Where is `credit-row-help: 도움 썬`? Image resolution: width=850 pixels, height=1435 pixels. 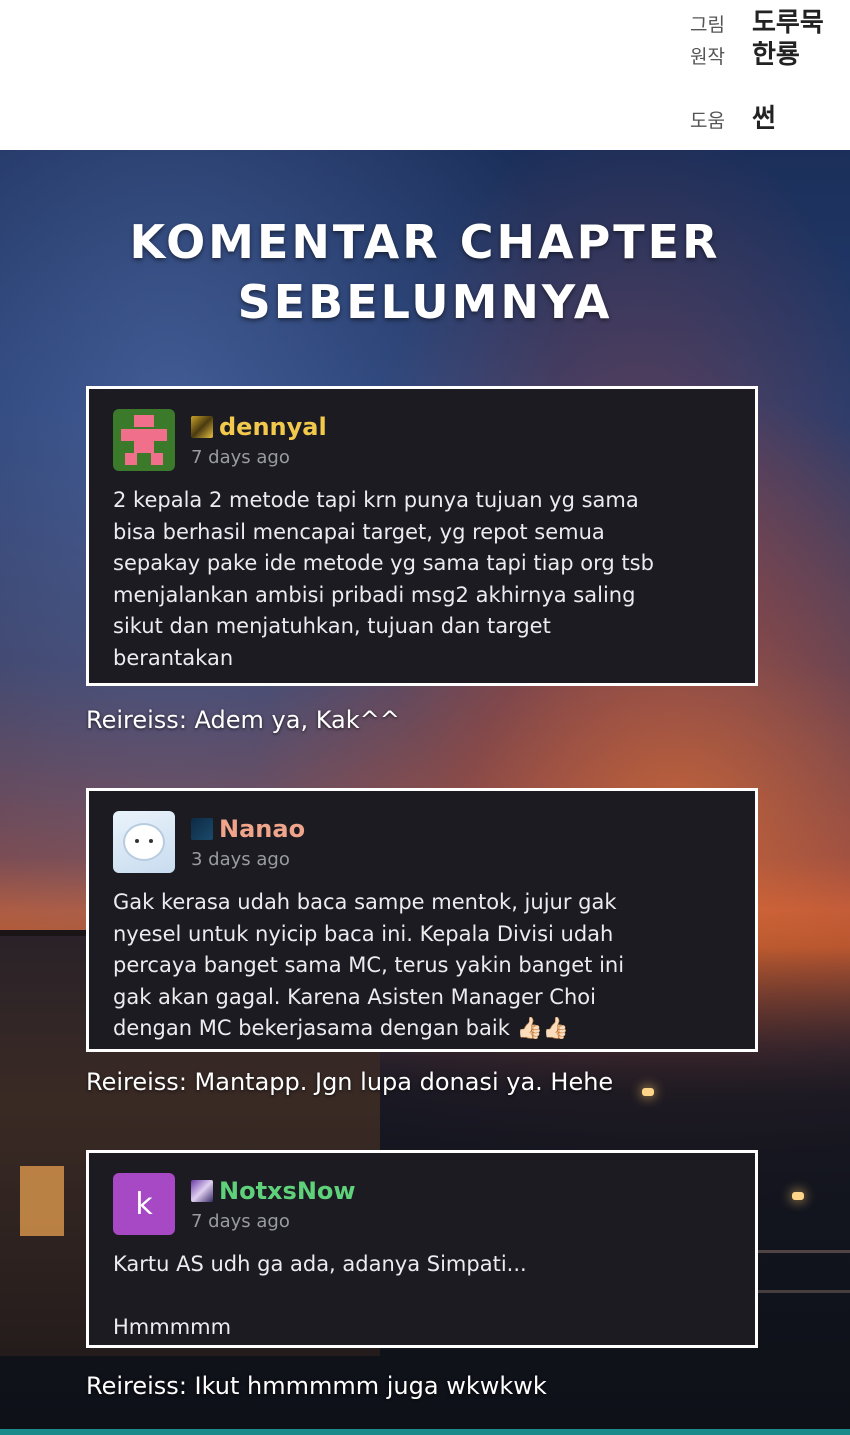
credit-row-help: 도움 썬 is located at coordinates (733, 116).